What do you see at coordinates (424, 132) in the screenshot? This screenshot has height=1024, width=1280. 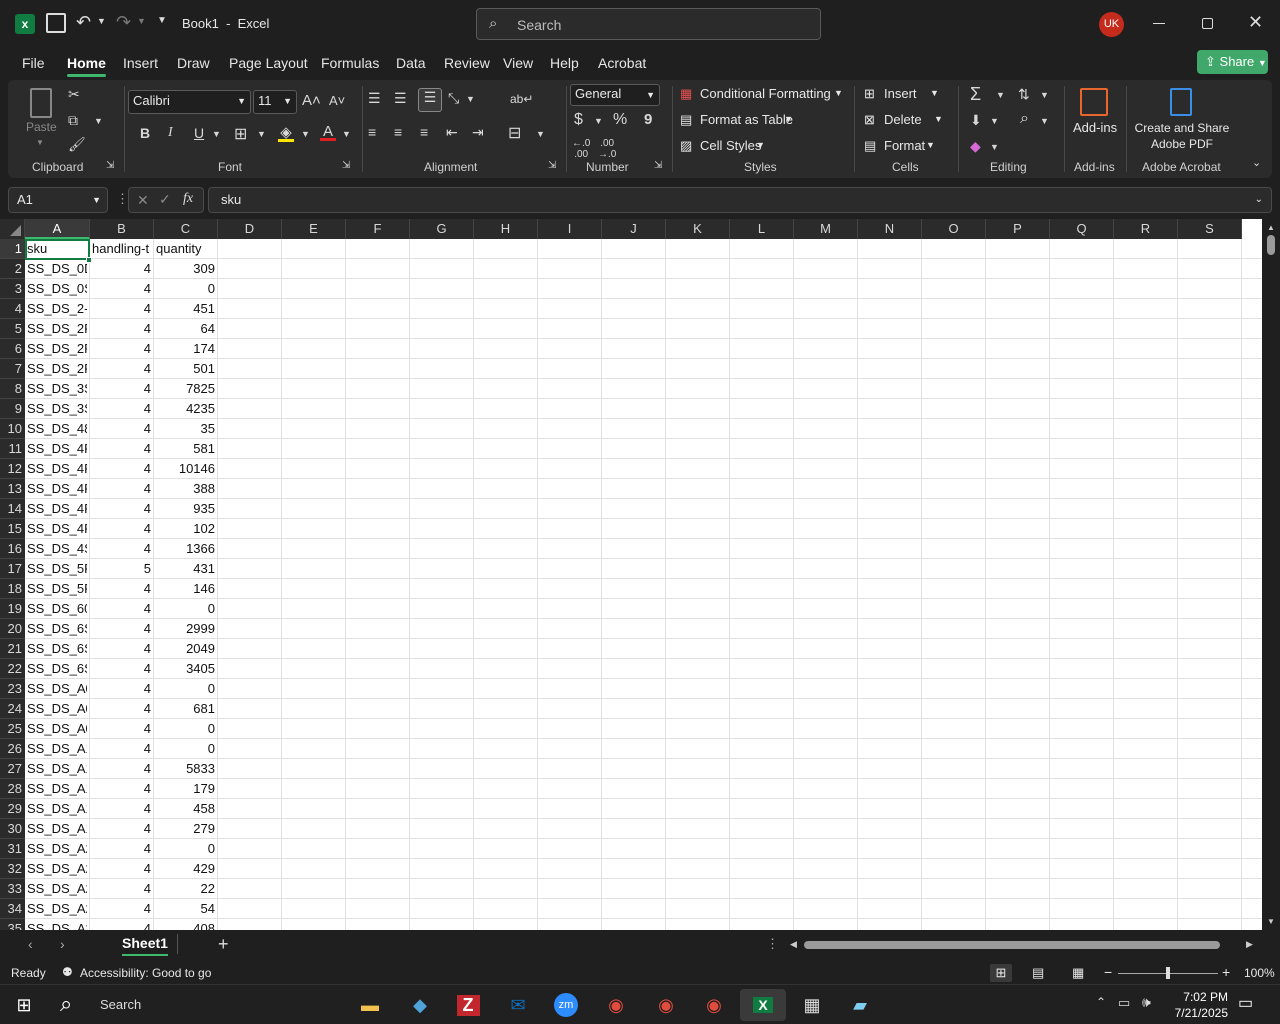 I see `align-right-icon: ≡` at bounding box center [424, 132].